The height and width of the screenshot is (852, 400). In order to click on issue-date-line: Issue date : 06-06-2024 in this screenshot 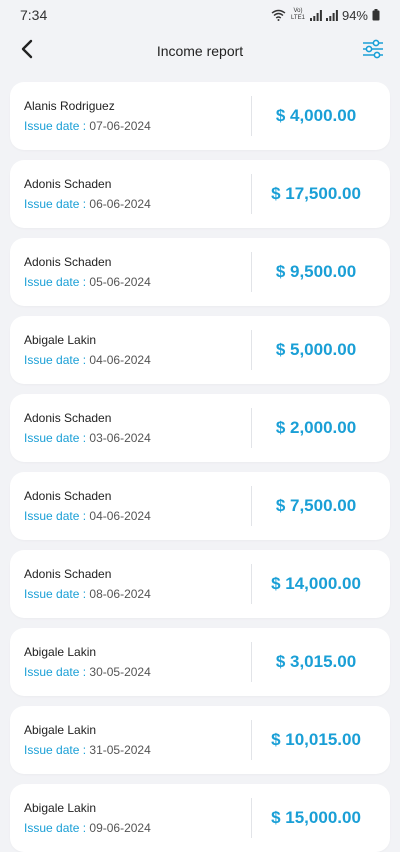, I will do `click(133, 204)`.